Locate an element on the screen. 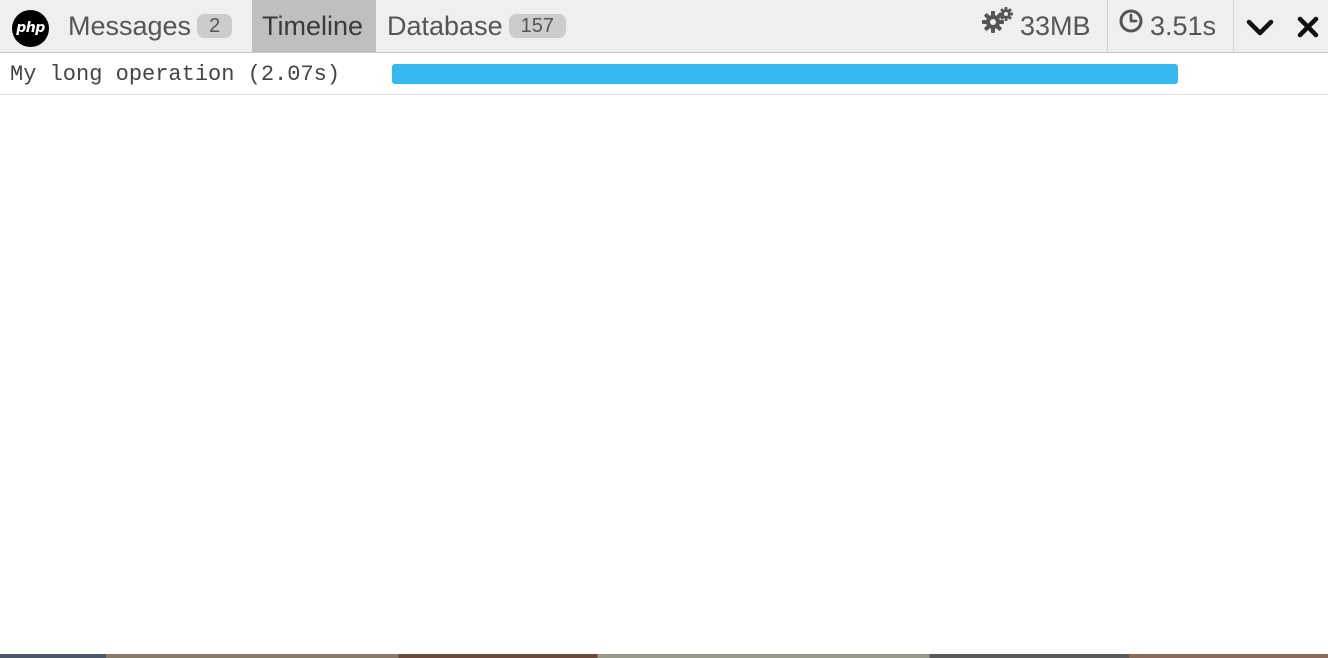  tab-timeline-label: Timeline is located at coordinates (313, 26).